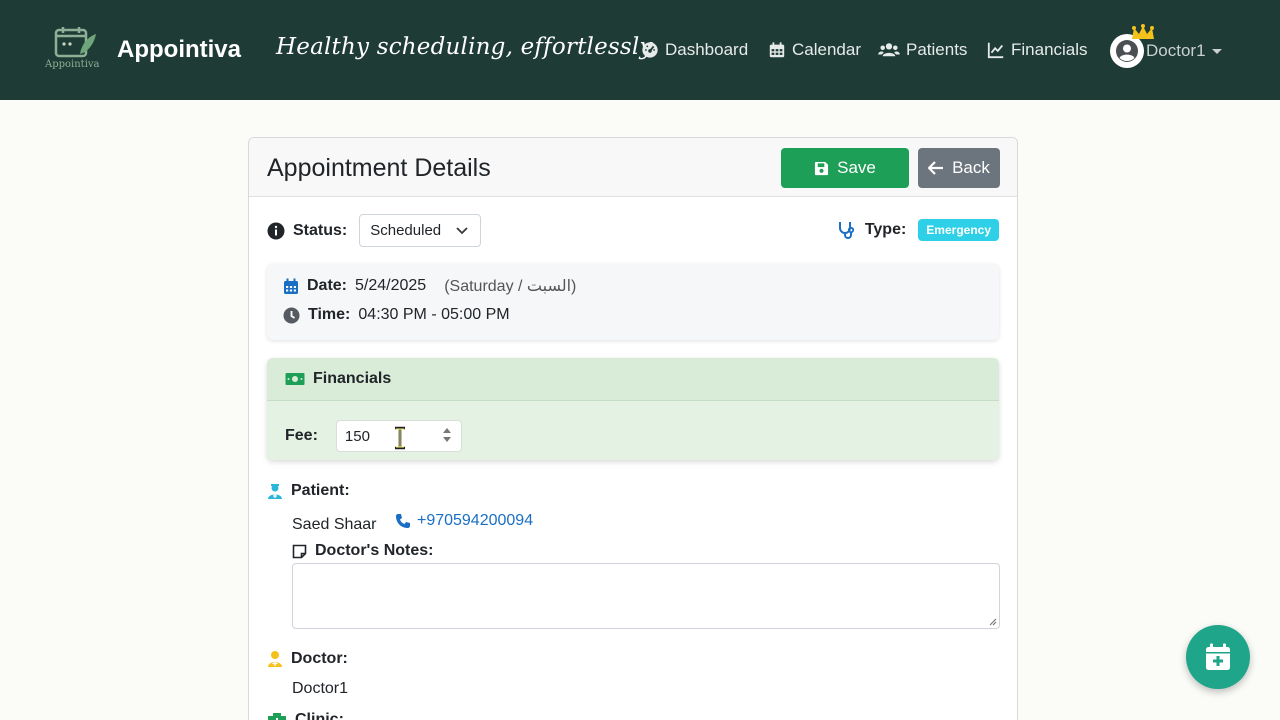  What do you see at coordinates (633, 379) in the screenshot?
I see `financials-header: Financials` at bounding box center [633, 379].